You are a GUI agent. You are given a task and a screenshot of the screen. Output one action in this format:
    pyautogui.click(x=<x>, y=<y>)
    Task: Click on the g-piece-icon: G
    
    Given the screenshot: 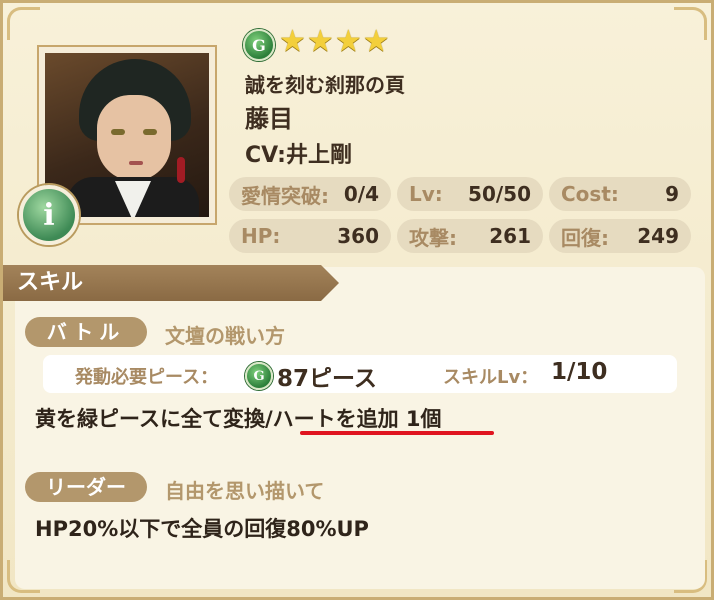 What is the action you would take?
    pyautogui.click(x=259, y=376)
    